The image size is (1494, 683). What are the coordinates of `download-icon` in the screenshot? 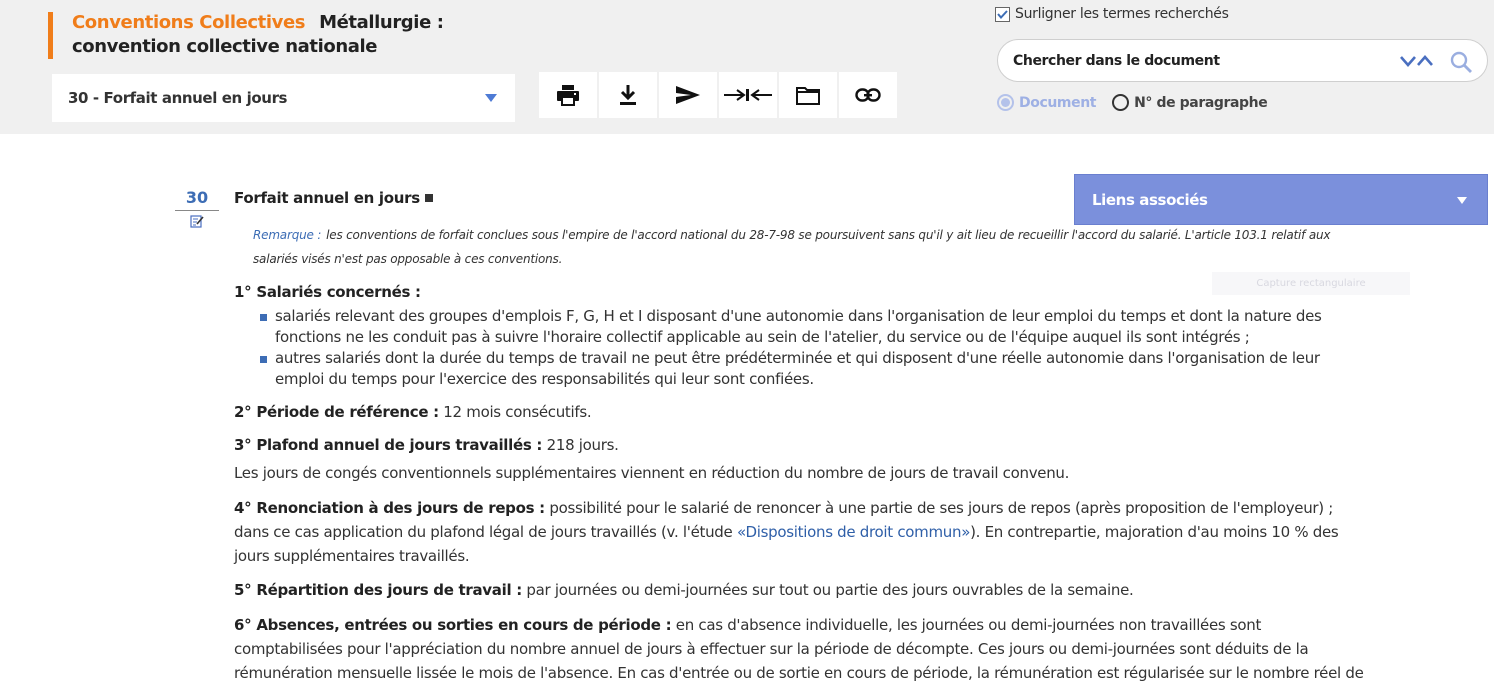 It's located at (628, 95).